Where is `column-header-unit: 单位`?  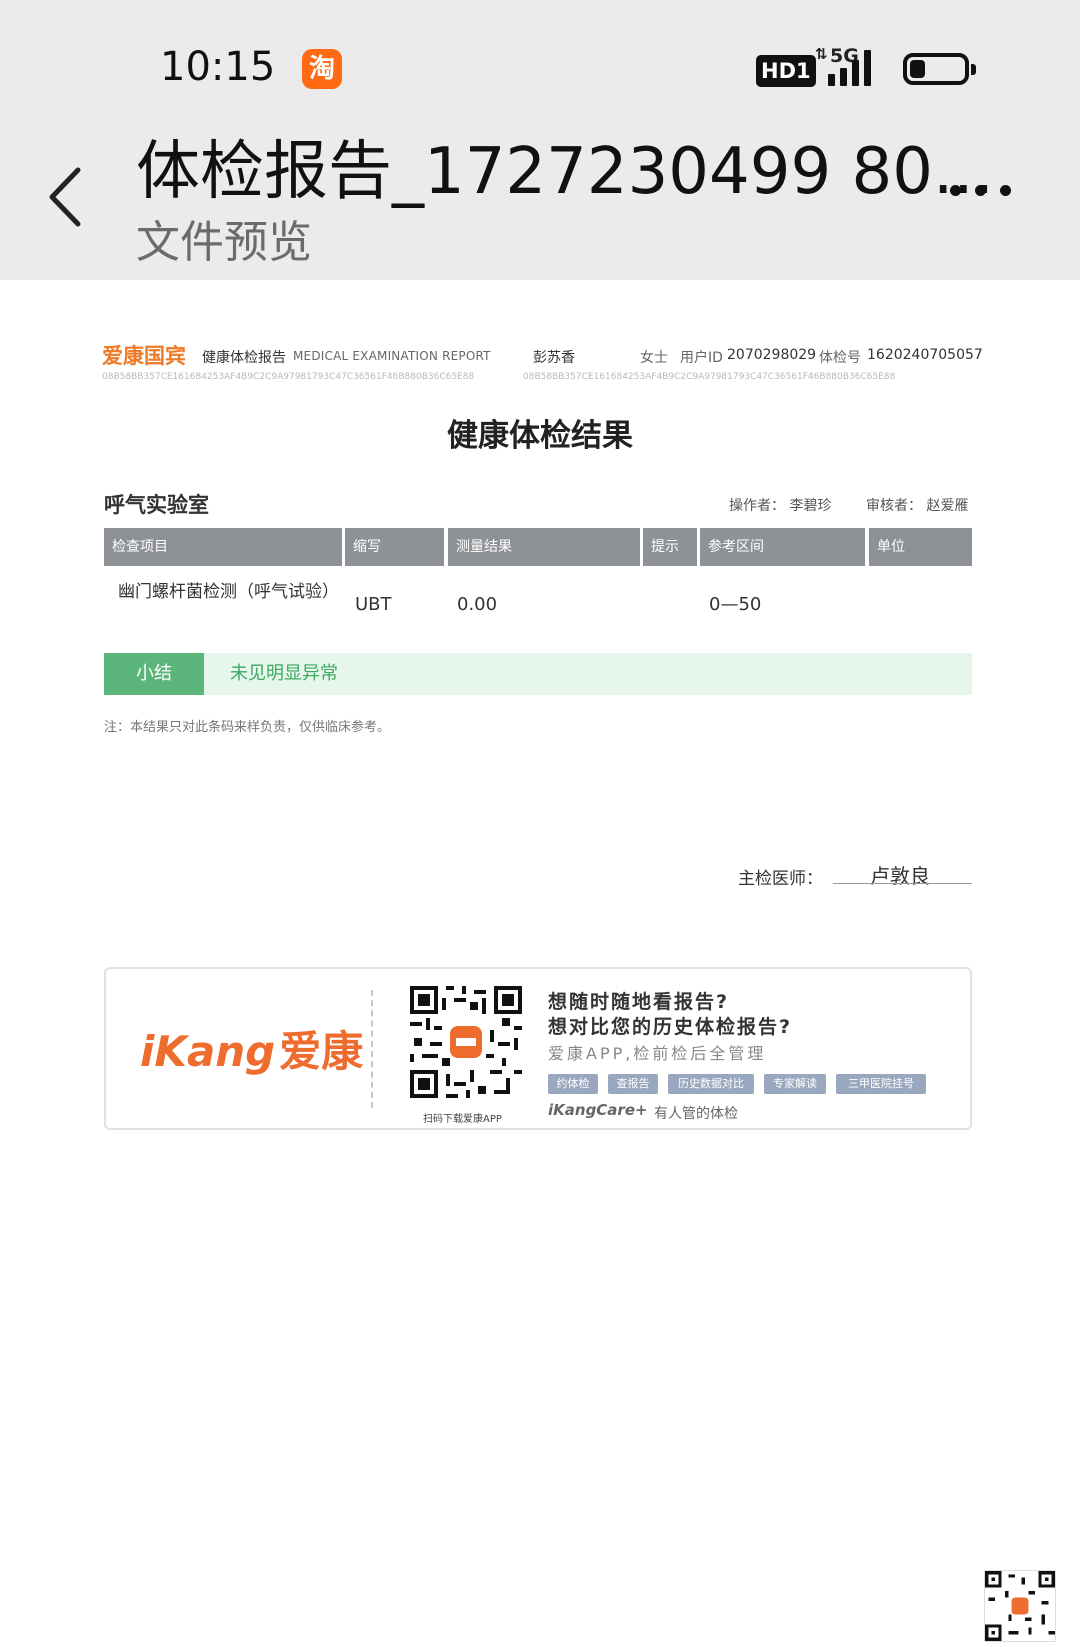
column-header-unit: 单位 is located at coordinates (920, 547).